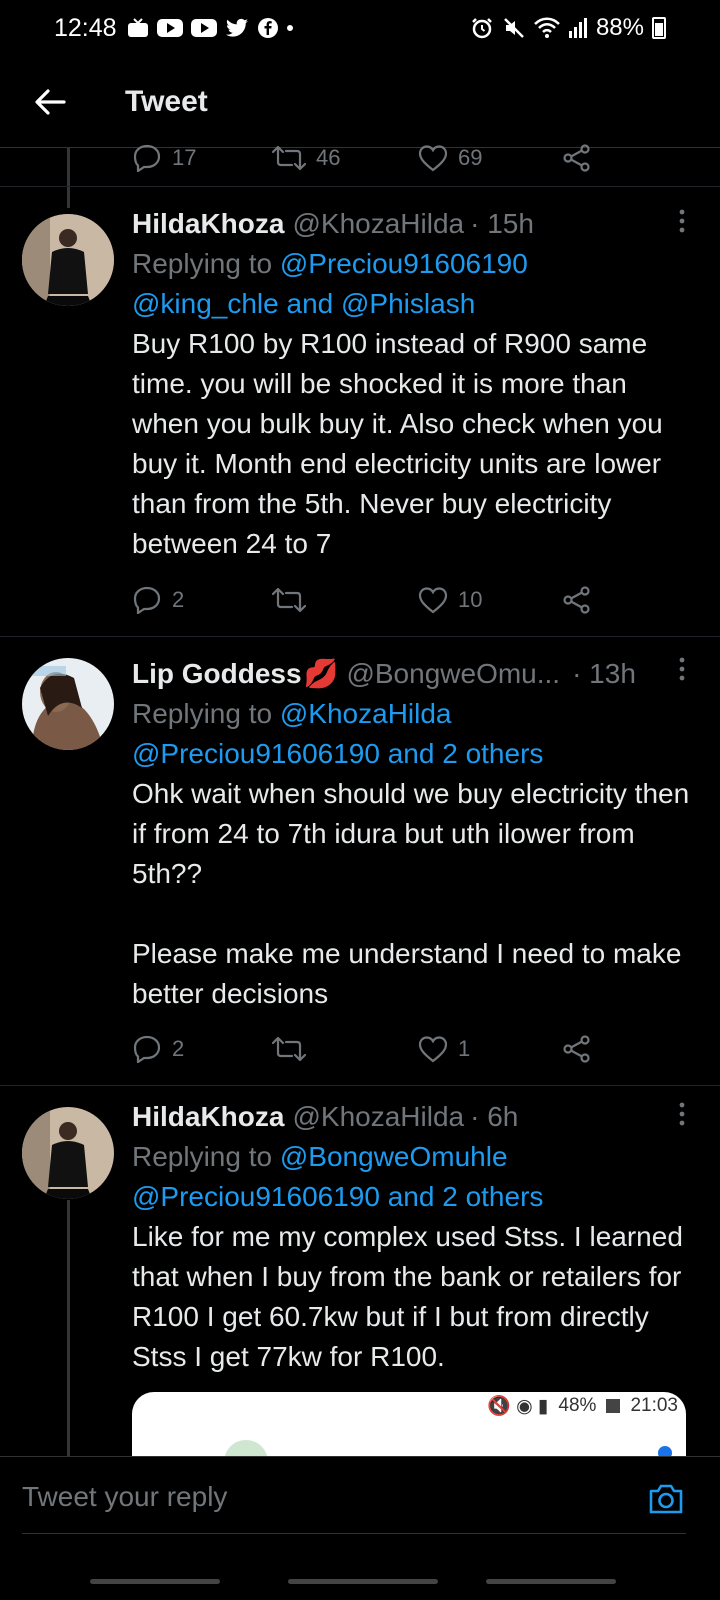 Image resolution: width=720 pixels, height=1600 pixels. I want to click on retweet-button: 46, so click(306, 158).